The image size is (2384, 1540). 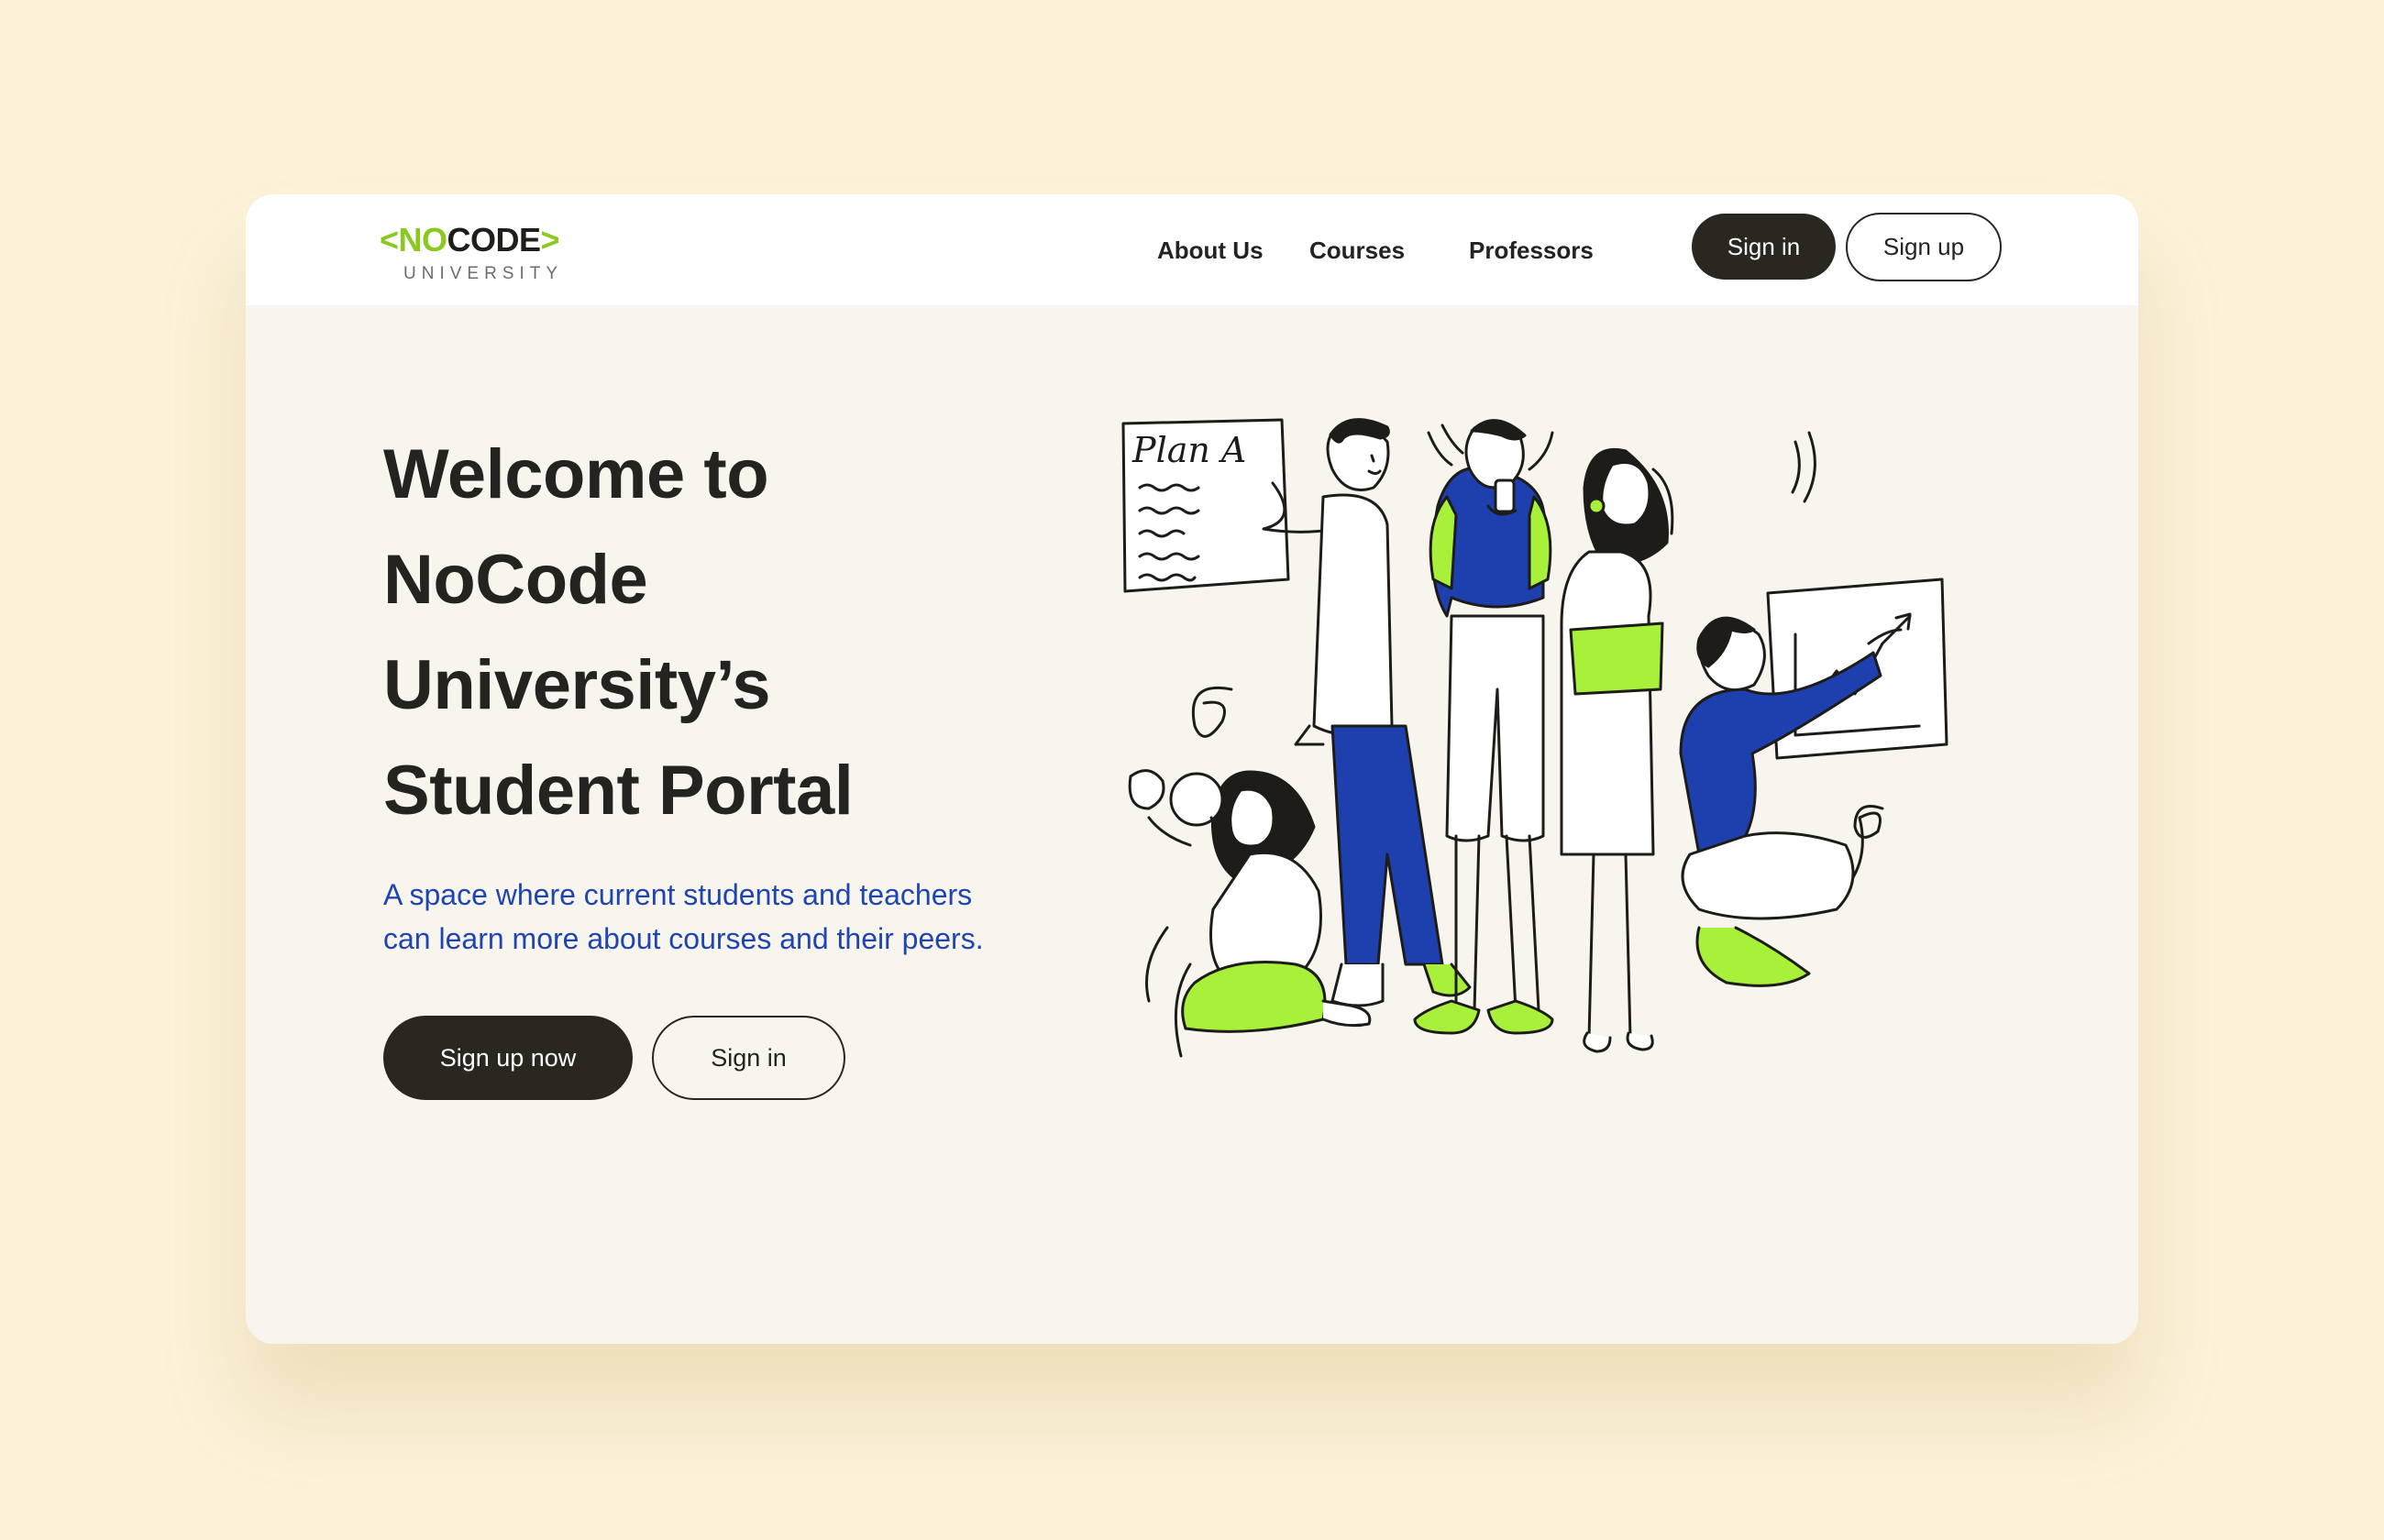 What do you see at coordinates (1357, 250) in the screenshot?
I see `nav-link-courses: Courses` at bounding box center [1357, 250].